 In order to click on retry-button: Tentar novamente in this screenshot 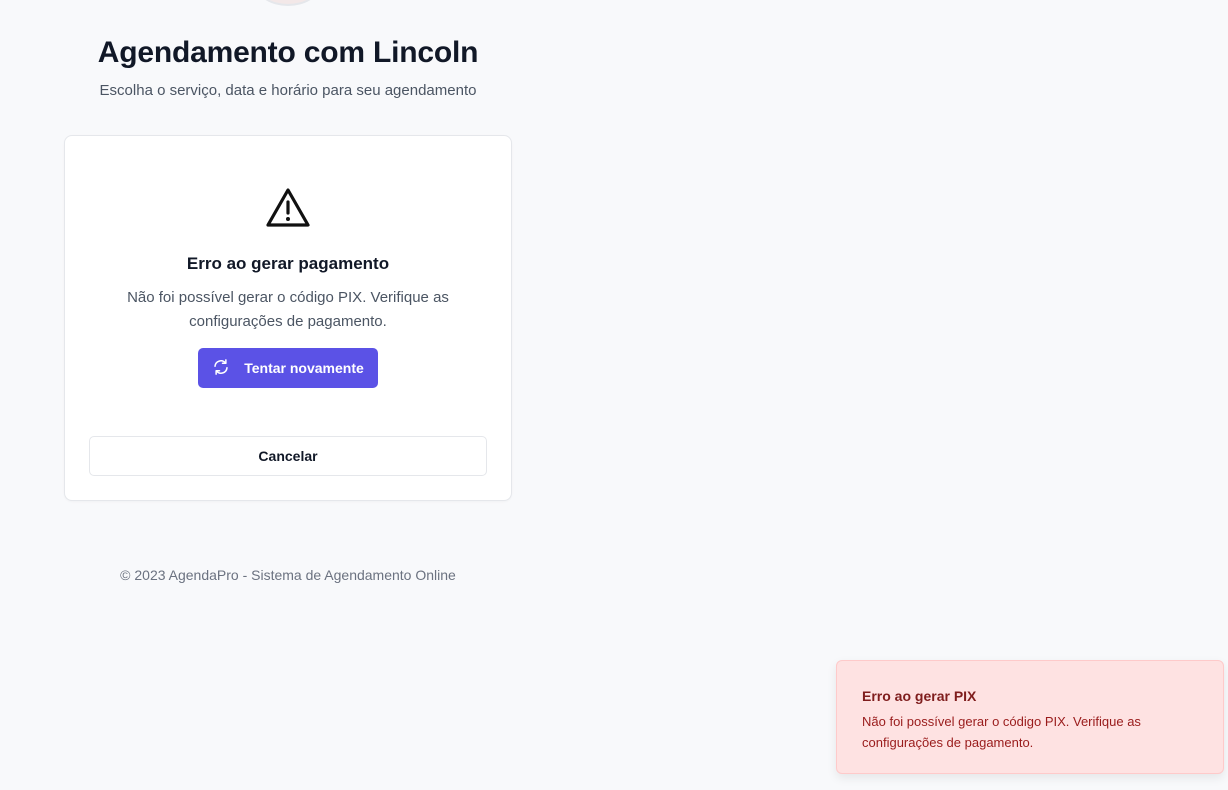, I will do `click(288, 368)`.